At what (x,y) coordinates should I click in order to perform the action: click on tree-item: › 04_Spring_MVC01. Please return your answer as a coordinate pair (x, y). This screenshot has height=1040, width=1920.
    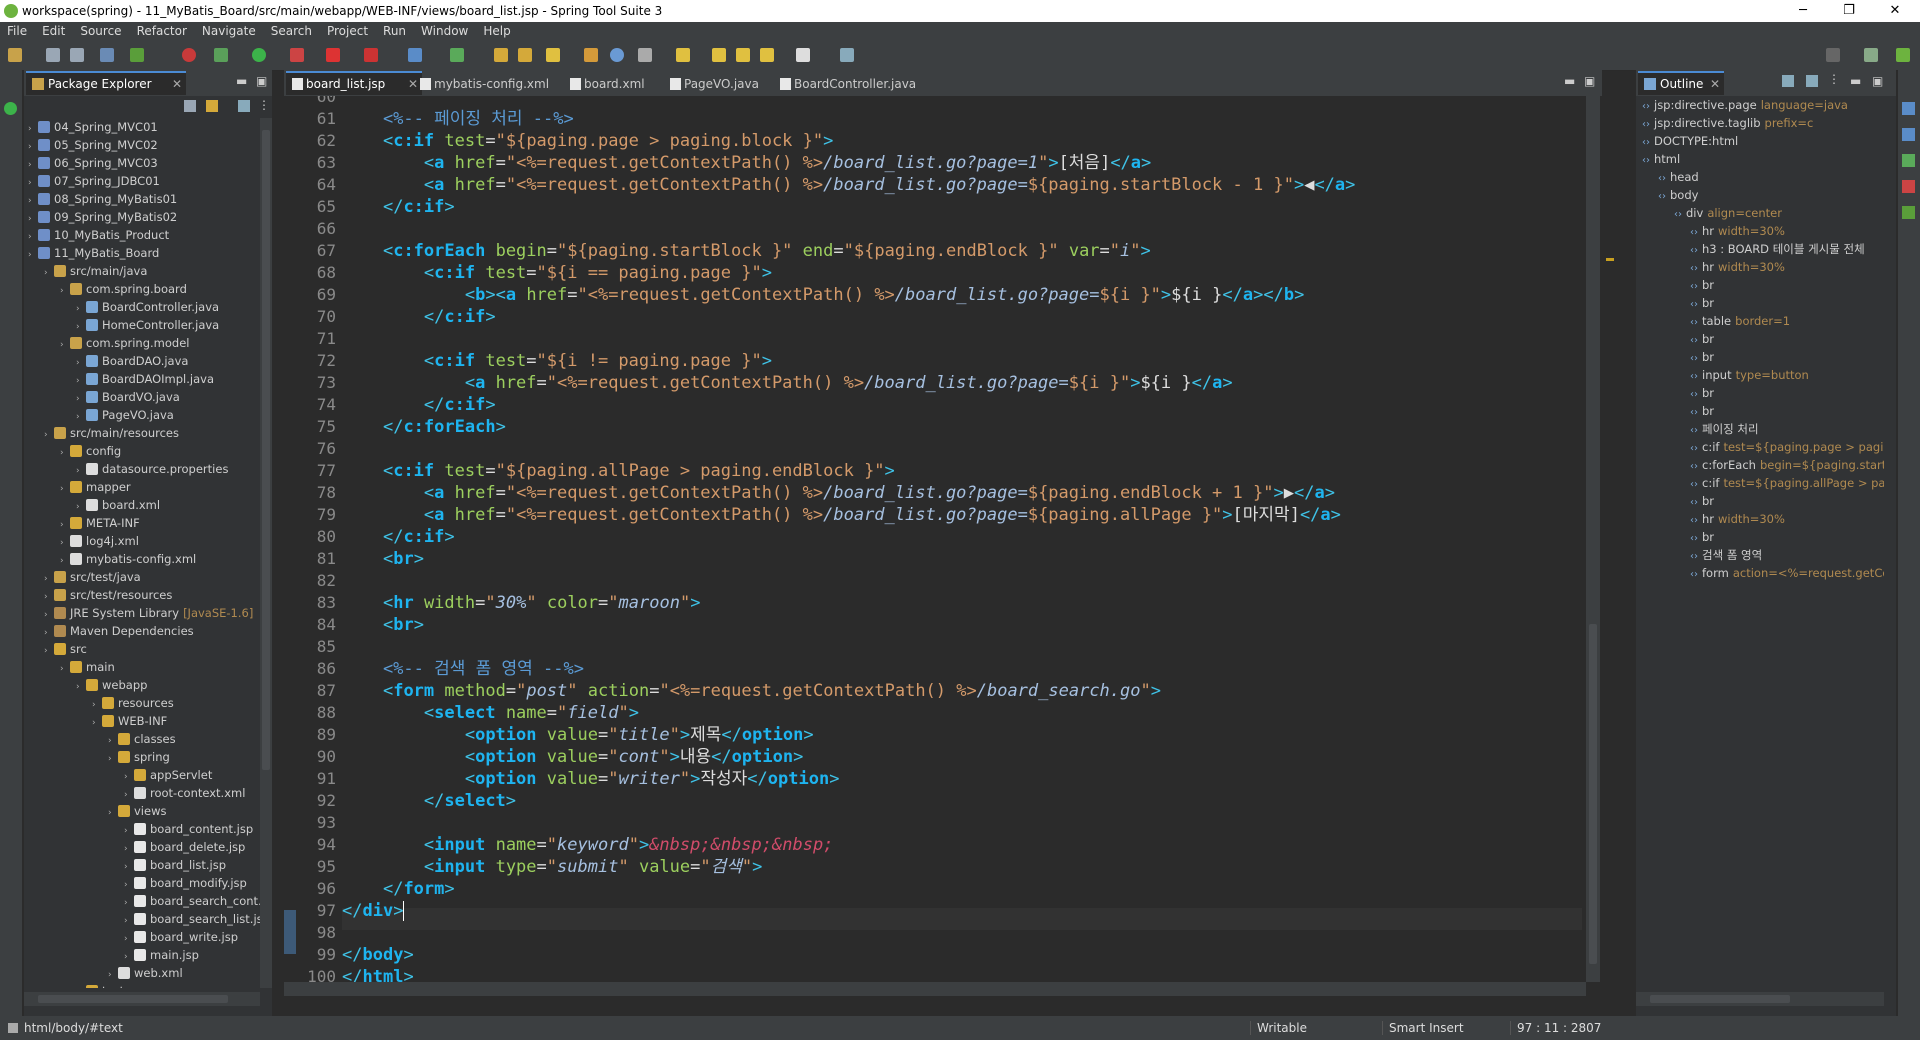
    Looking at the image, I should click on (93, 127).